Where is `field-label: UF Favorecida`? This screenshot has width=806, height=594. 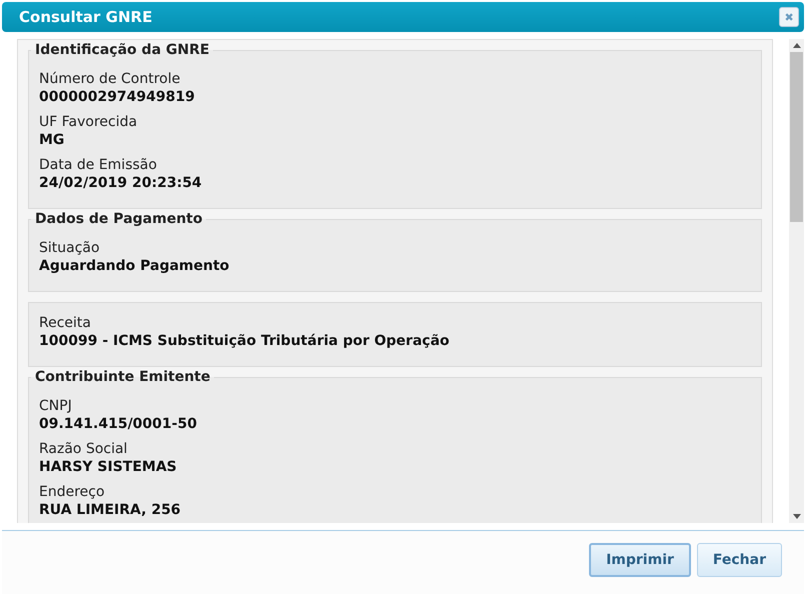 field-label: UF Favorecida is located at coordinates (88, 122).